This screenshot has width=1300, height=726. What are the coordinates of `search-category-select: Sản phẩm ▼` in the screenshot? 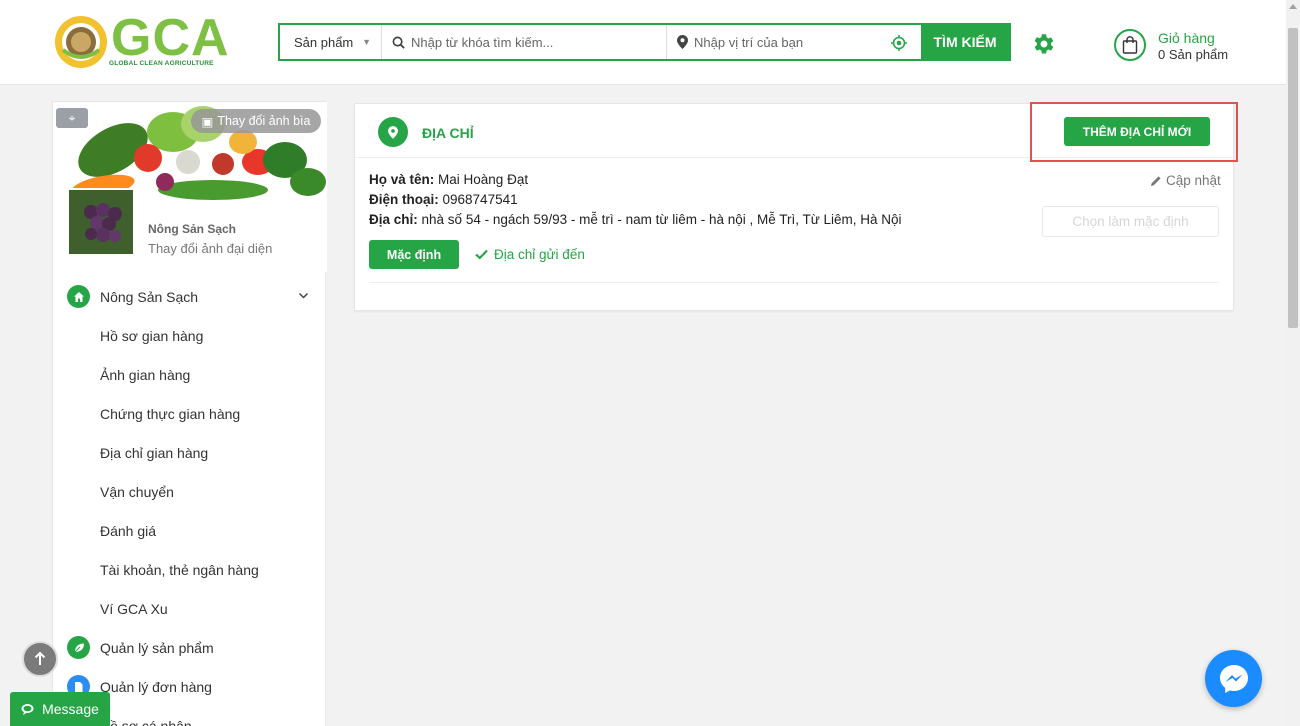 It's located at (331, 42).